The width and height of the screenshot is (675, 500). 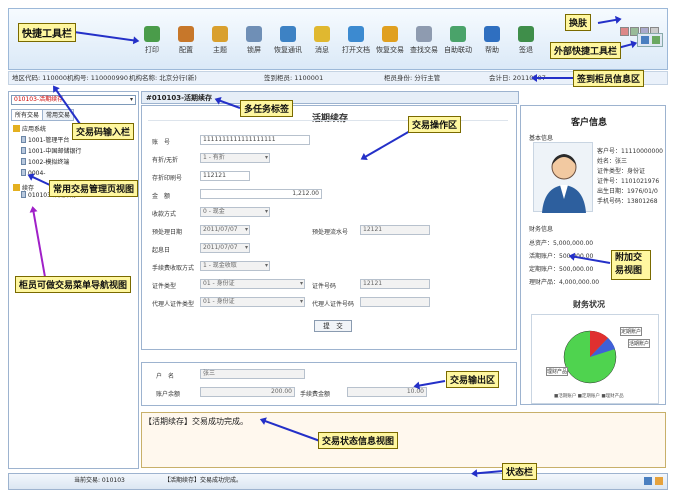 What do you see at coordinates (186, 50) in the screenshot?
I see `toolbar-button-label: 配置` at bounding box center [186, 50].